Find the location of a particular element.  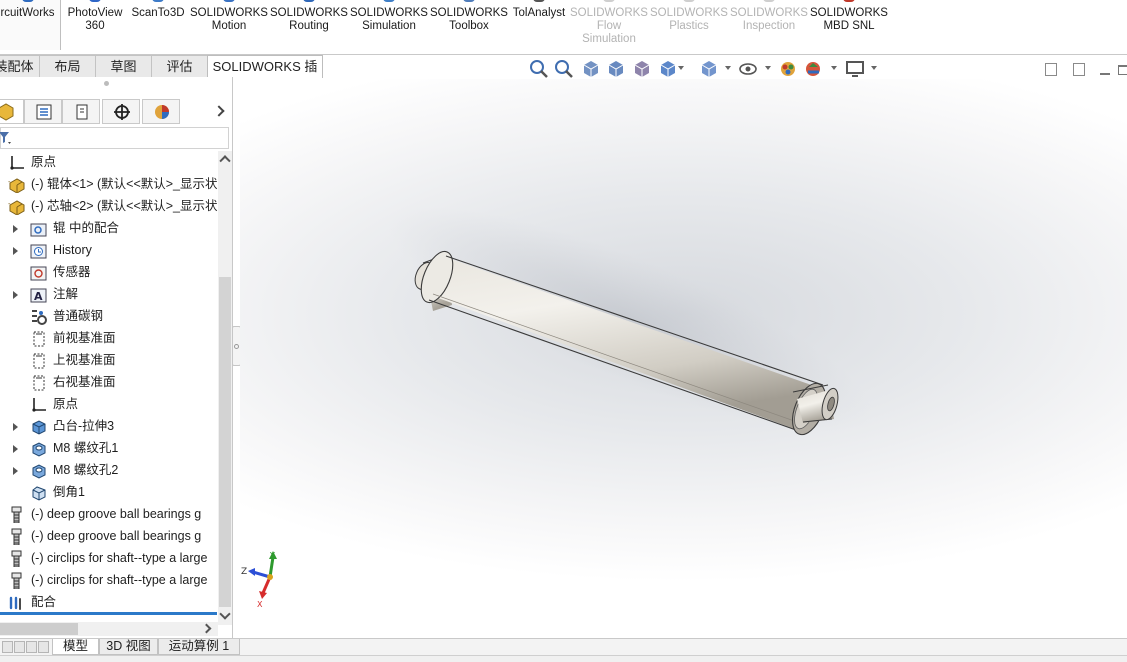

ribbon-item-label: Plastics is located at coordinates (689, 26).